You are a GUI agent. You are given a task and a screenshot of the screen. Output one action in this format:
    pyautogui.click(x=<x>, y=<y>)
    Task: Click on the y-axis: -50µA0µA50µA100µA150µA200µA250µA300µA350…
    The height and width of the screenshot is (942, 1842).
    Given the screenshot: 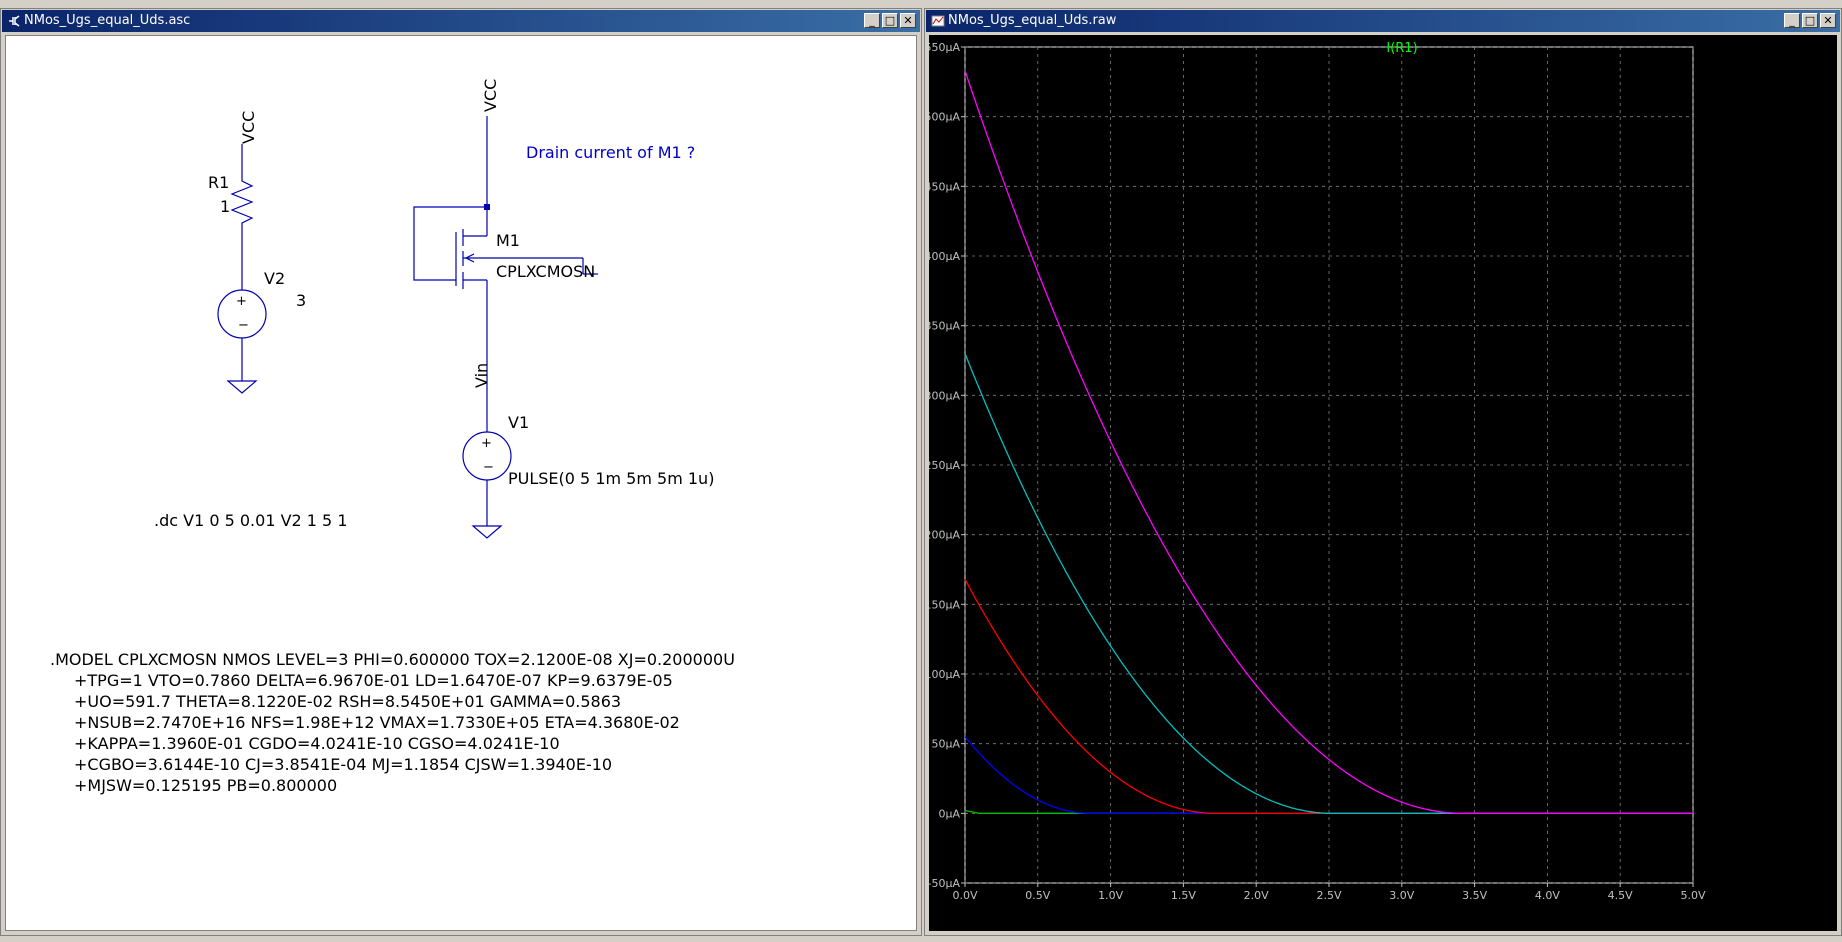 What is the action you would take?
    pyautogui.click(x=944, y=465)
    